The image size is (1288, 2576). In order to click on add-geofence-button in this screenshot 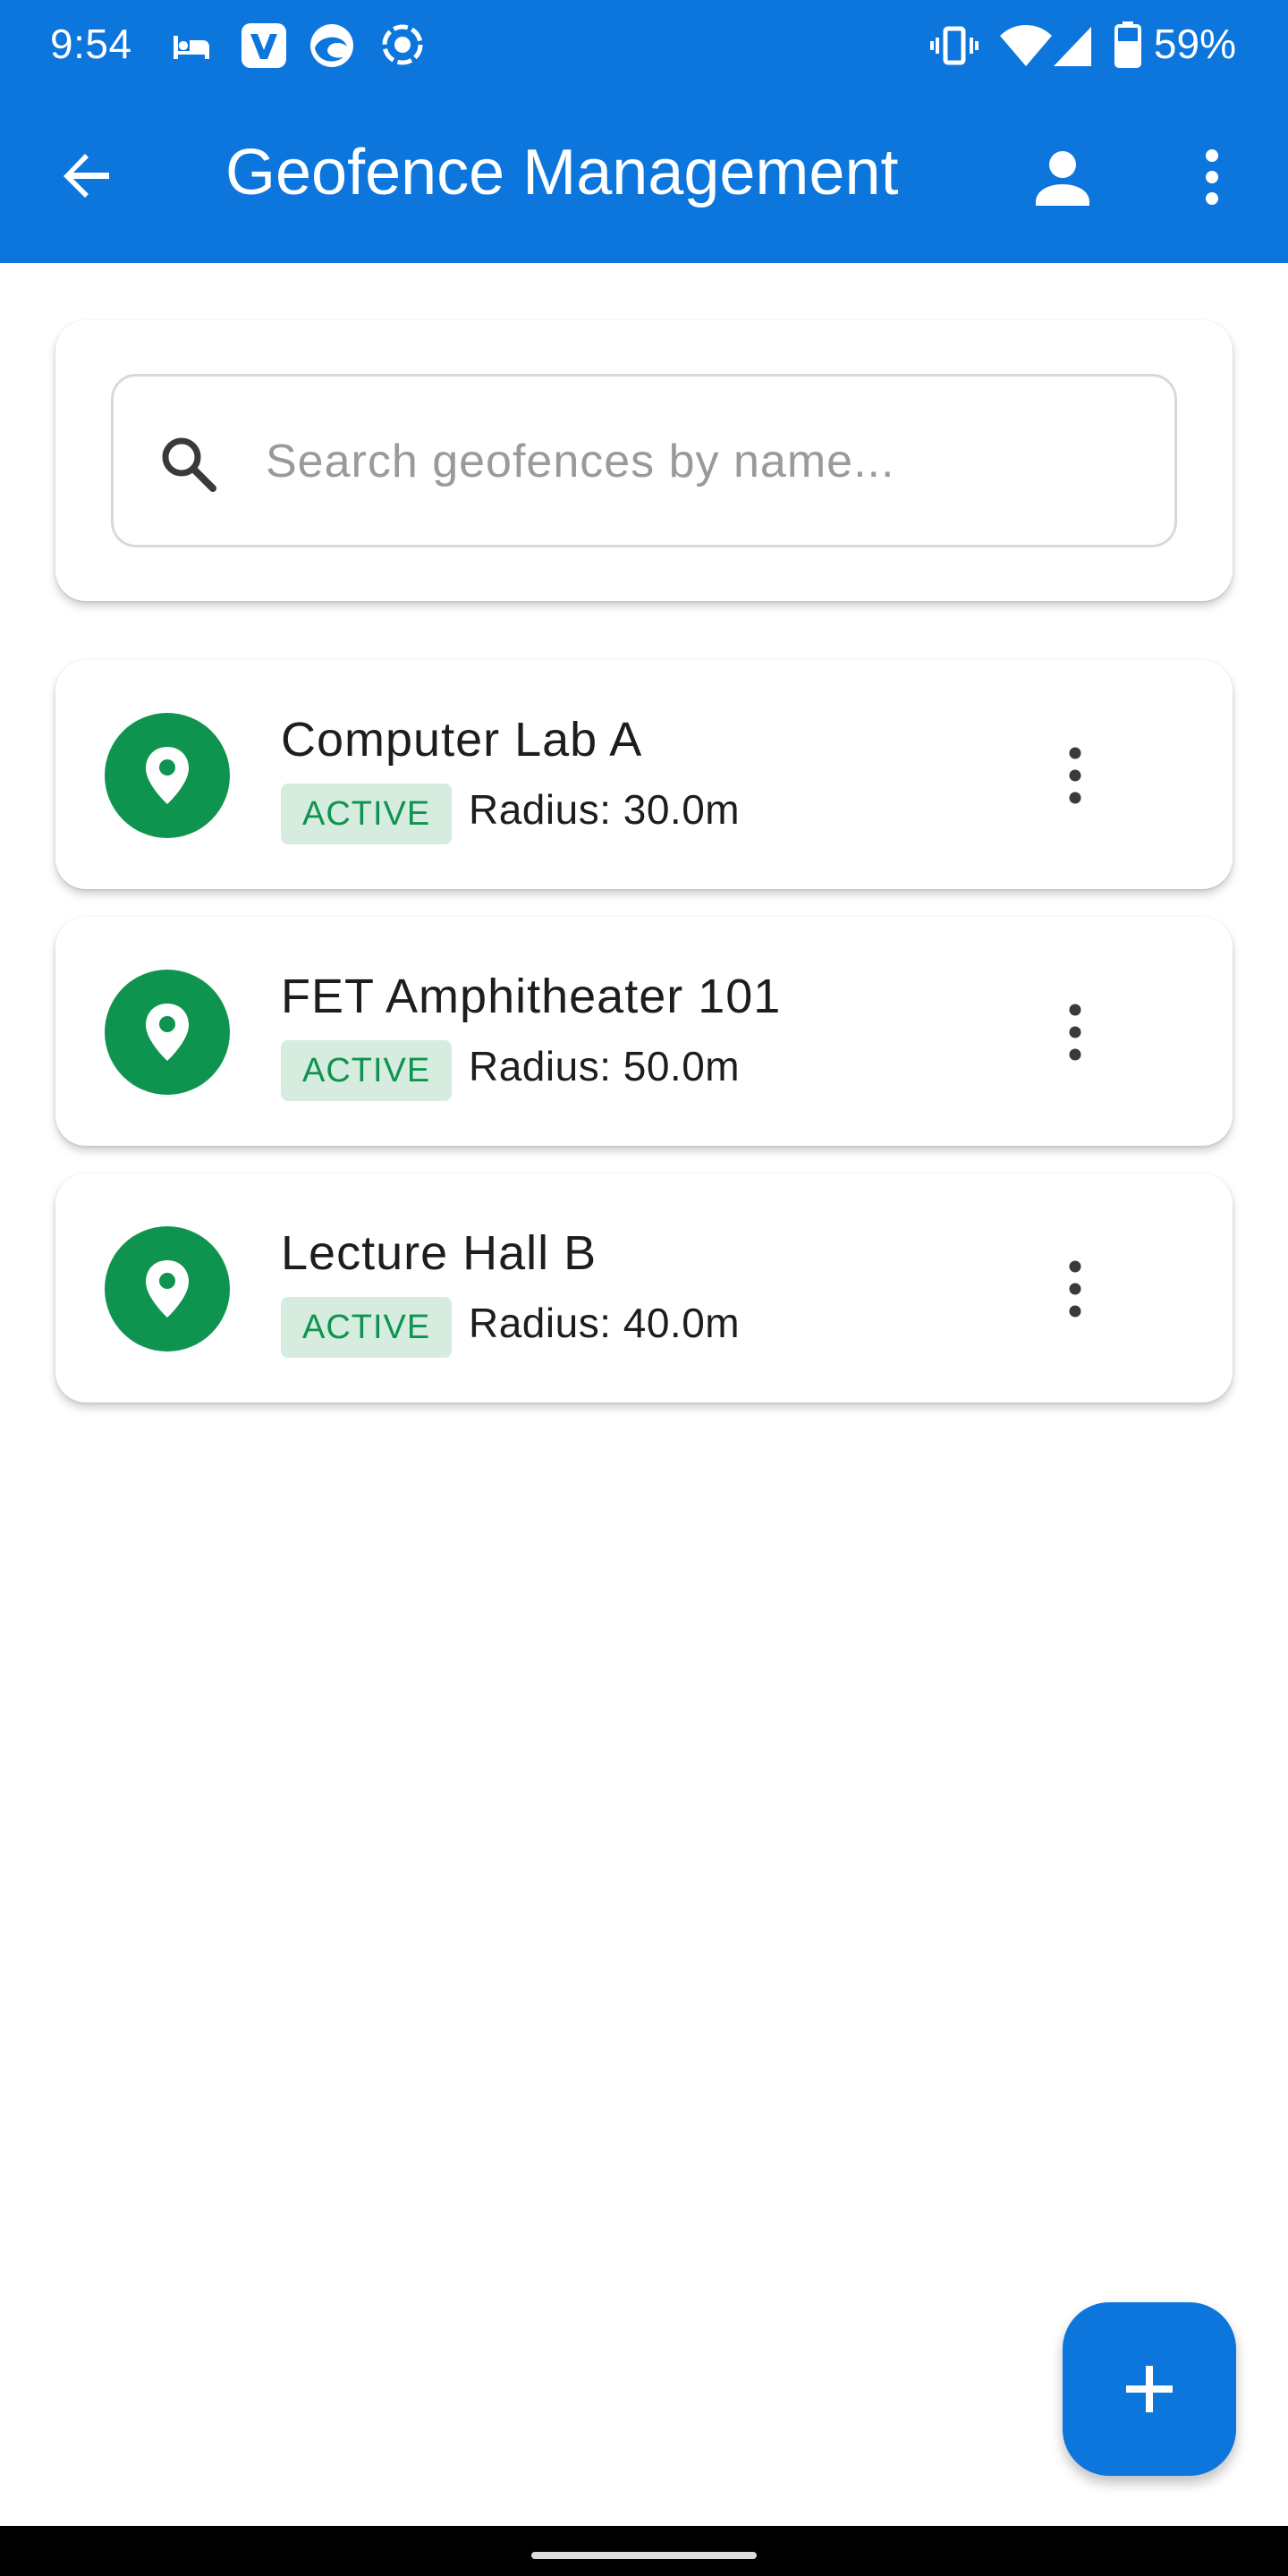, I will do `click(1149, 2389)`.